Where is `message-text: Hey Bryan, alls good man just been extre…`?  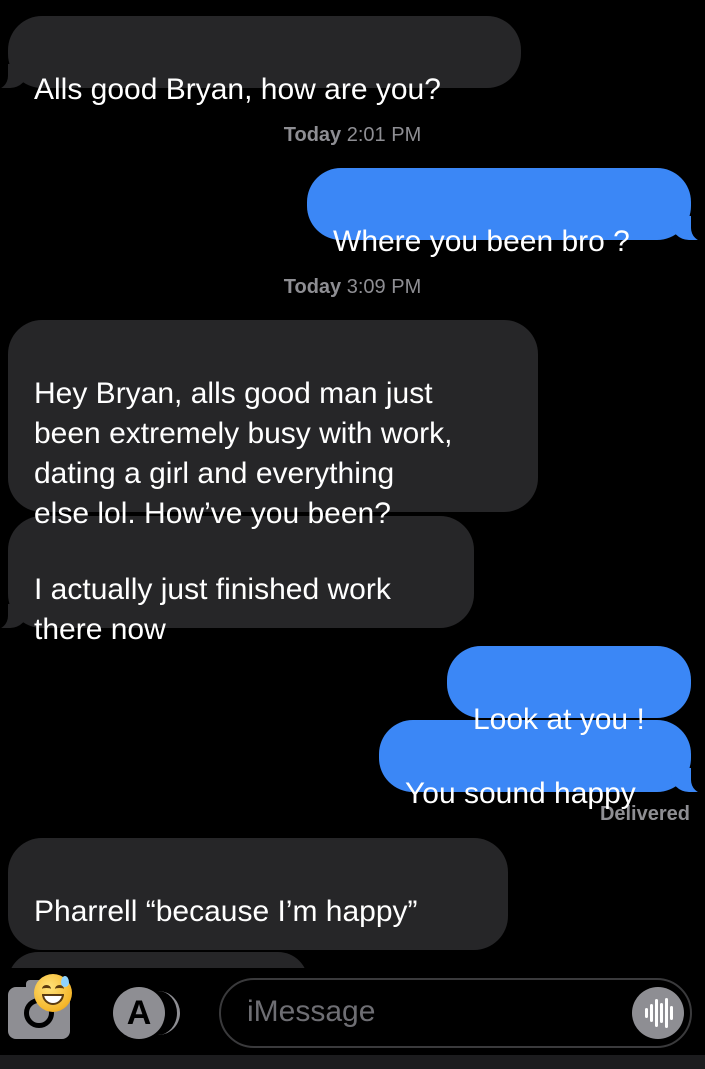
message-text: Hey Bryan, alls good man just been extre… is located at coordinates (243, 453).